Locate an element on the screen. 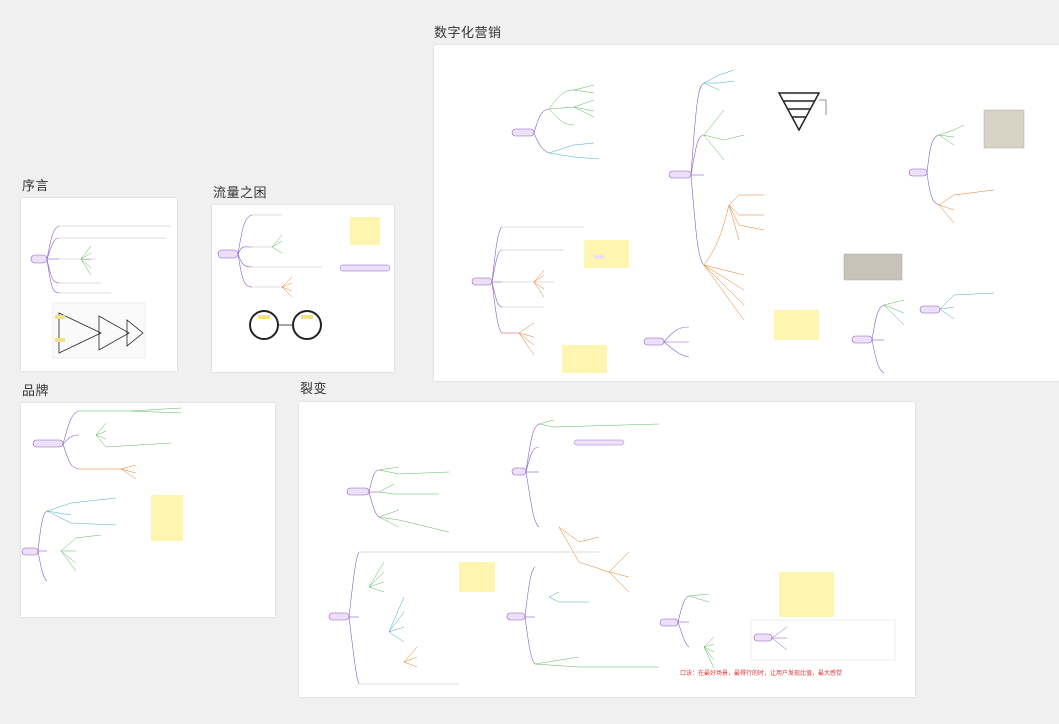 The image size is (1059, 724). frame-title-digital: 数字化营销 is located at coordinates (468, 33).